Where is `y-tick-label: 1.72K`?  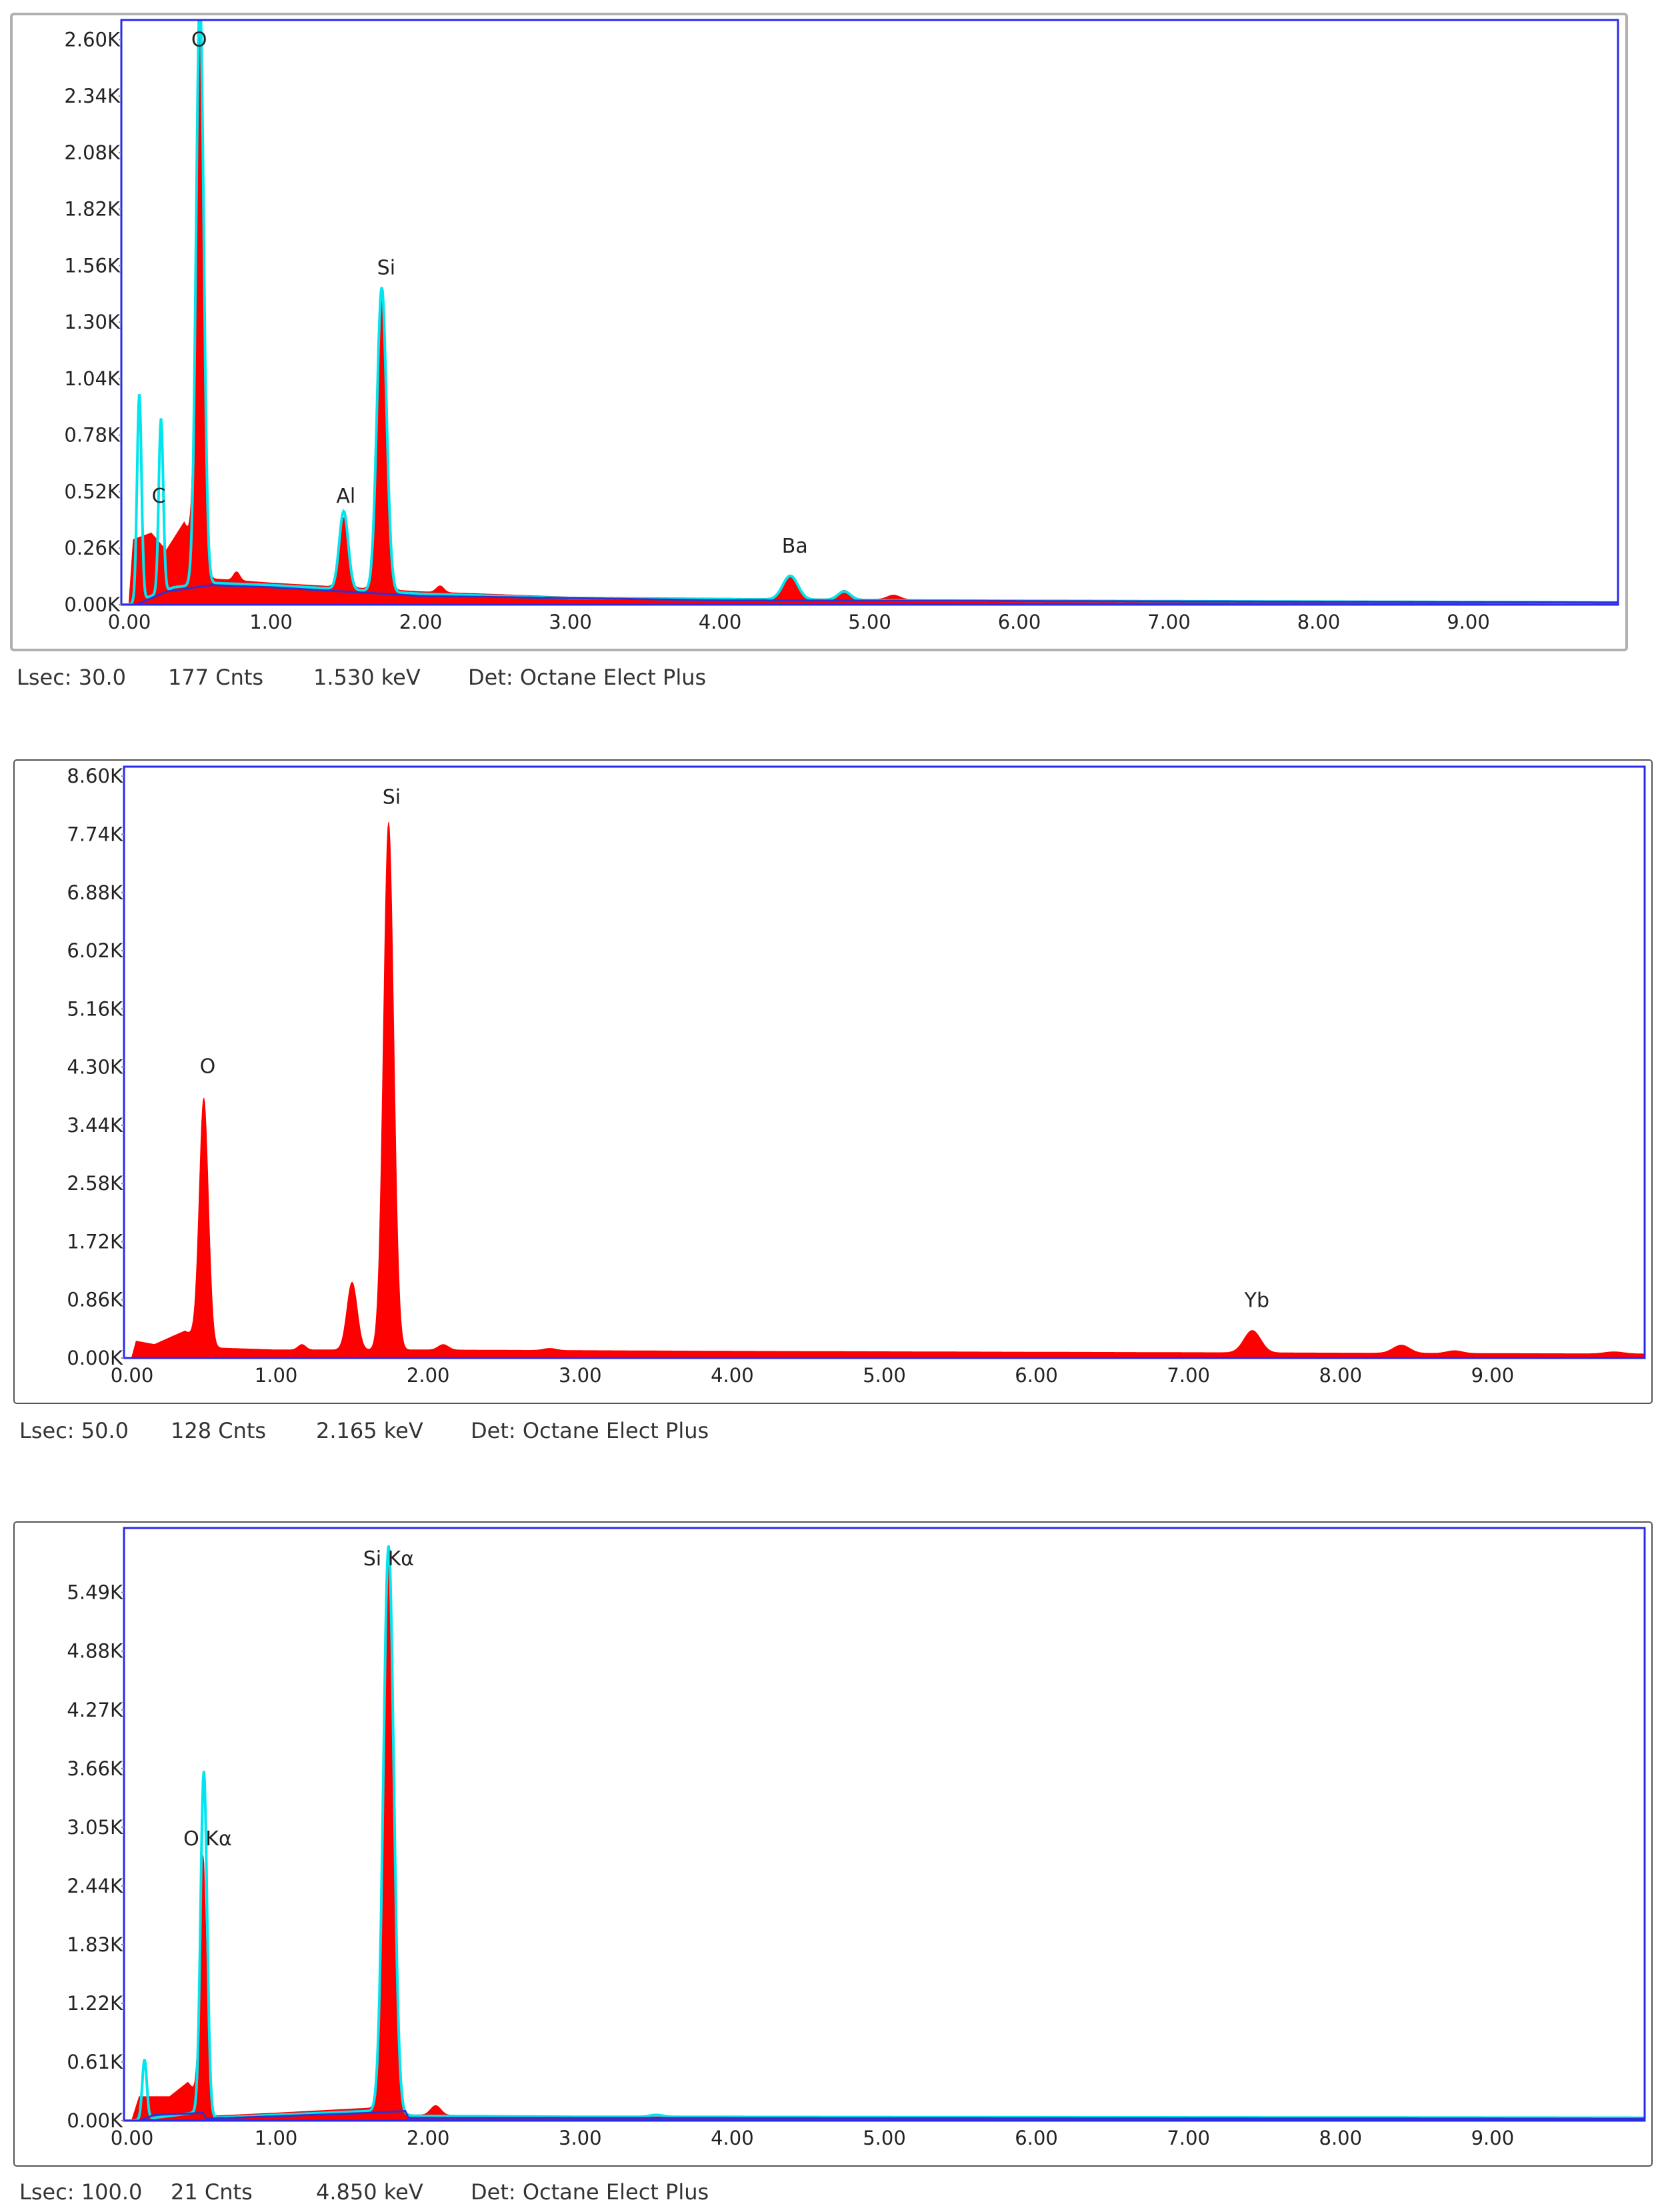 y-tick-label: 1.72K is located at coordinates (95, 1241).